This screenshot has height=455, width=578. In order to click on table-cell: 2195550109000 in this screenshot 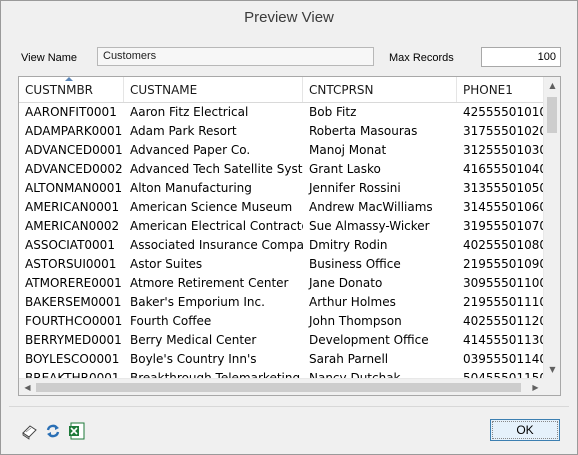, I will do `click(503, 264)`.